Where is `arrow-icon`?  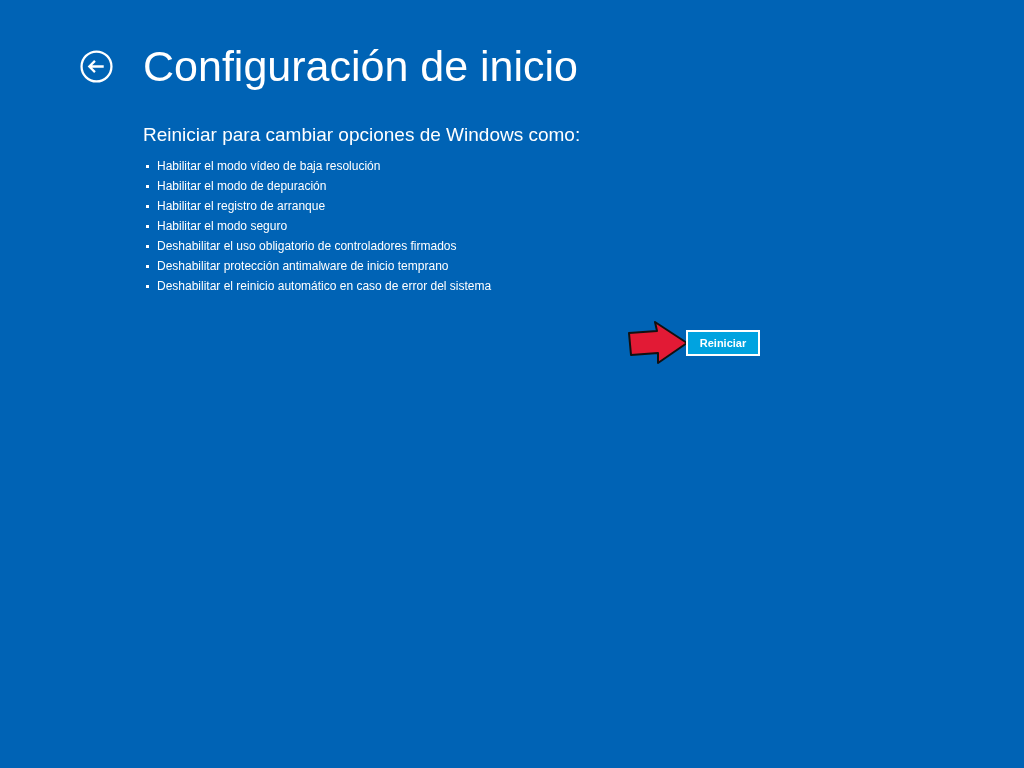 arrow-icon is located at coordinates (658, 343).